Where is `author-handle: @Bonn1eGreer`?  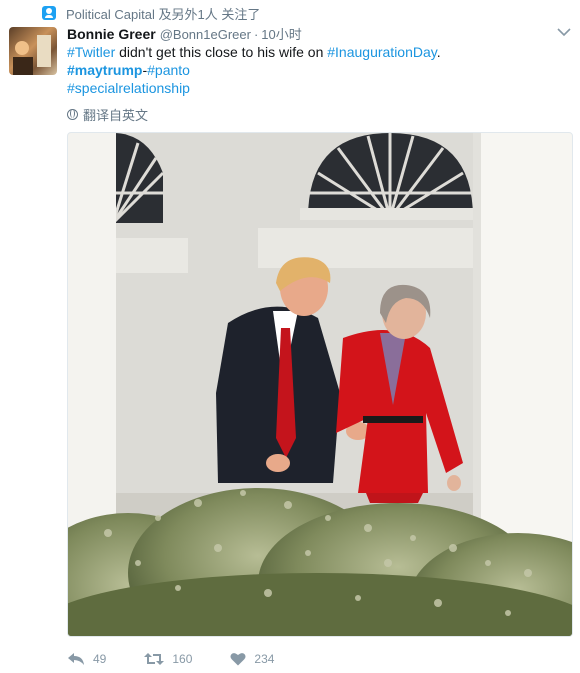
author-handle: @Bonn1eGreer is located at coordinates (205, 34).